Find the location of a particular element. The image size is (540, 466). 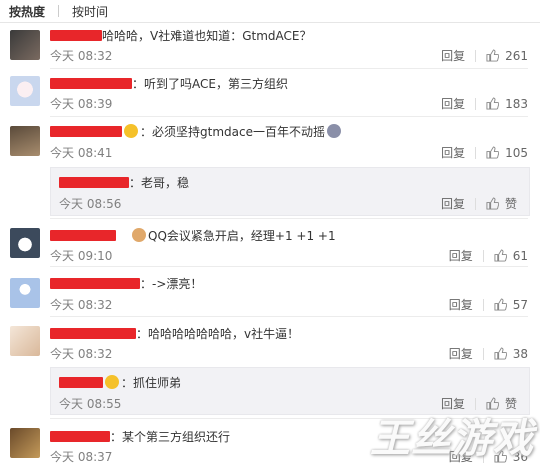

sub-reply-text: ：老哥，稳 is located at coordinates (159, 182).